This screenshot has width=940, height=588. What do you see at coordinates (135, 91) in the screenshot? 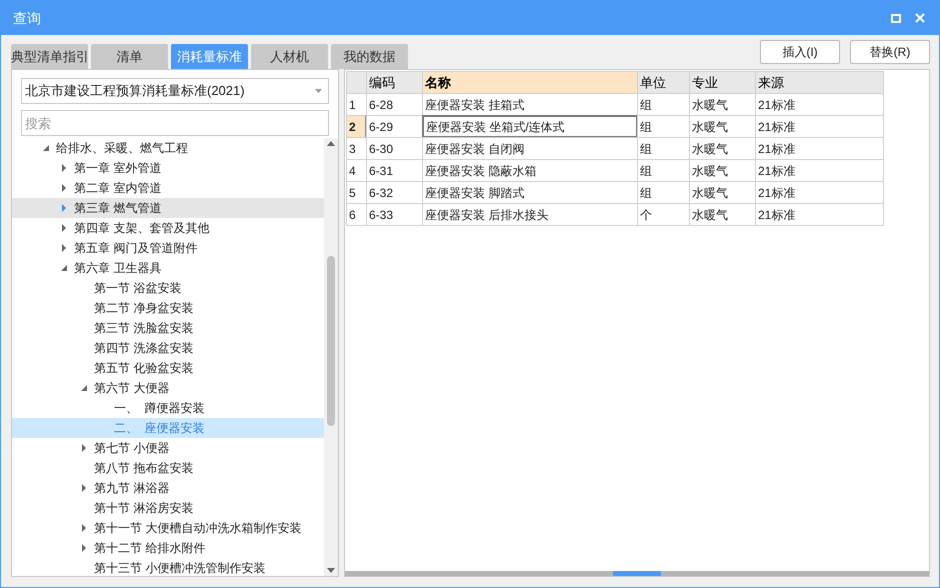
I see `dropdown-value: 北京市建设工程预算消耗量标准(2021)` at bounding box center [135, 91].